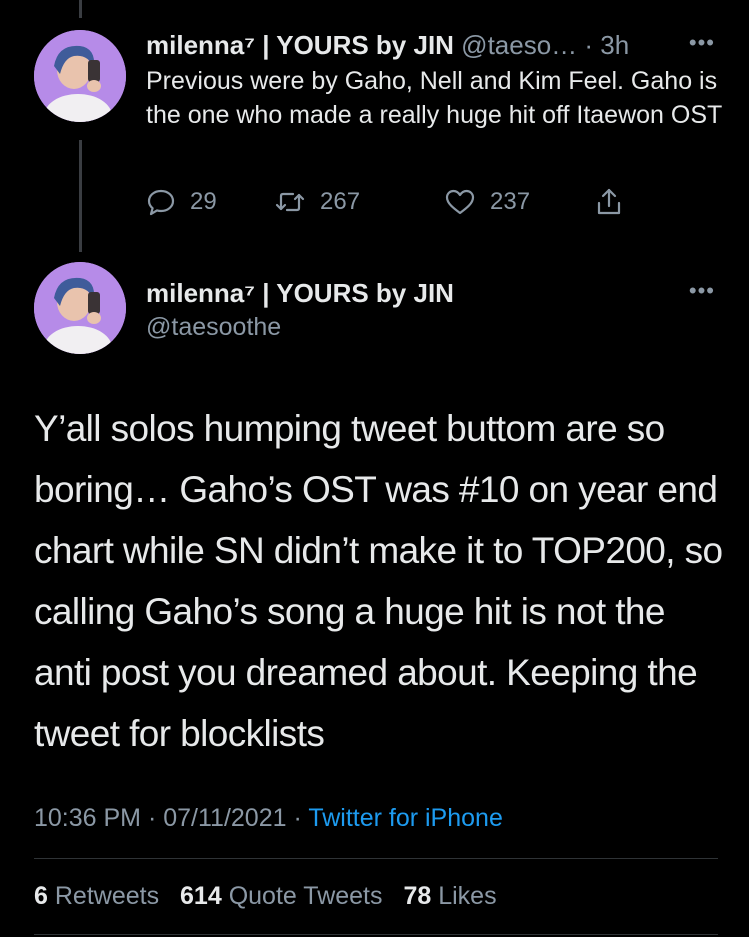  I want to click on main-avatar, so click(80, 308).